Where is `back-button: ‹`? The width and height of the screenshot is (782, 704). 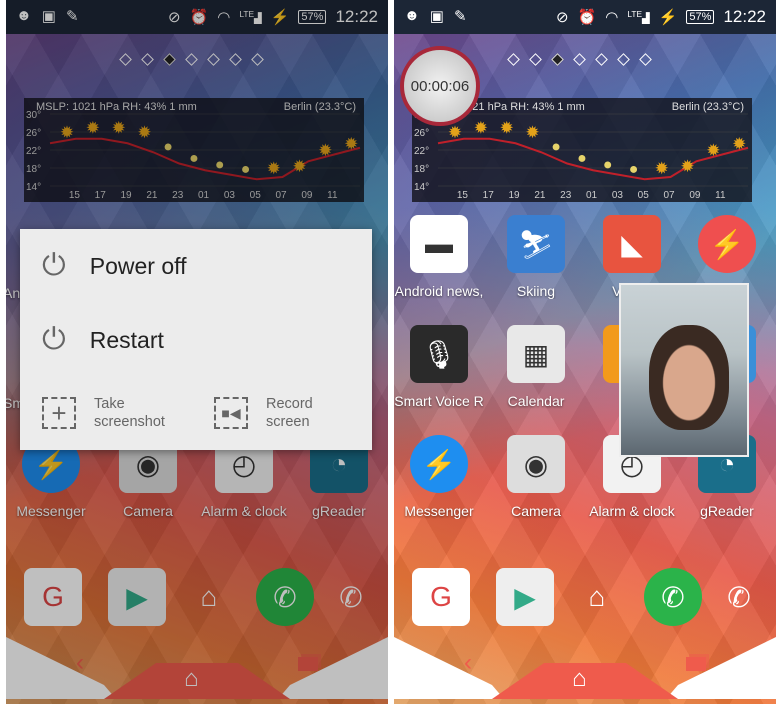
back-button: ‹ is located at coordinates (468, 663).